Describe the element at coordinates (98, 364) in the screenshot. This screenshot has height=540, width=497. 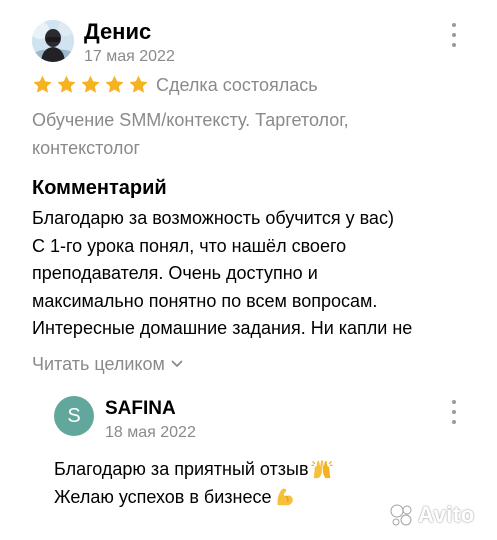
I see `read-more-label: Читать целиком` at that location.